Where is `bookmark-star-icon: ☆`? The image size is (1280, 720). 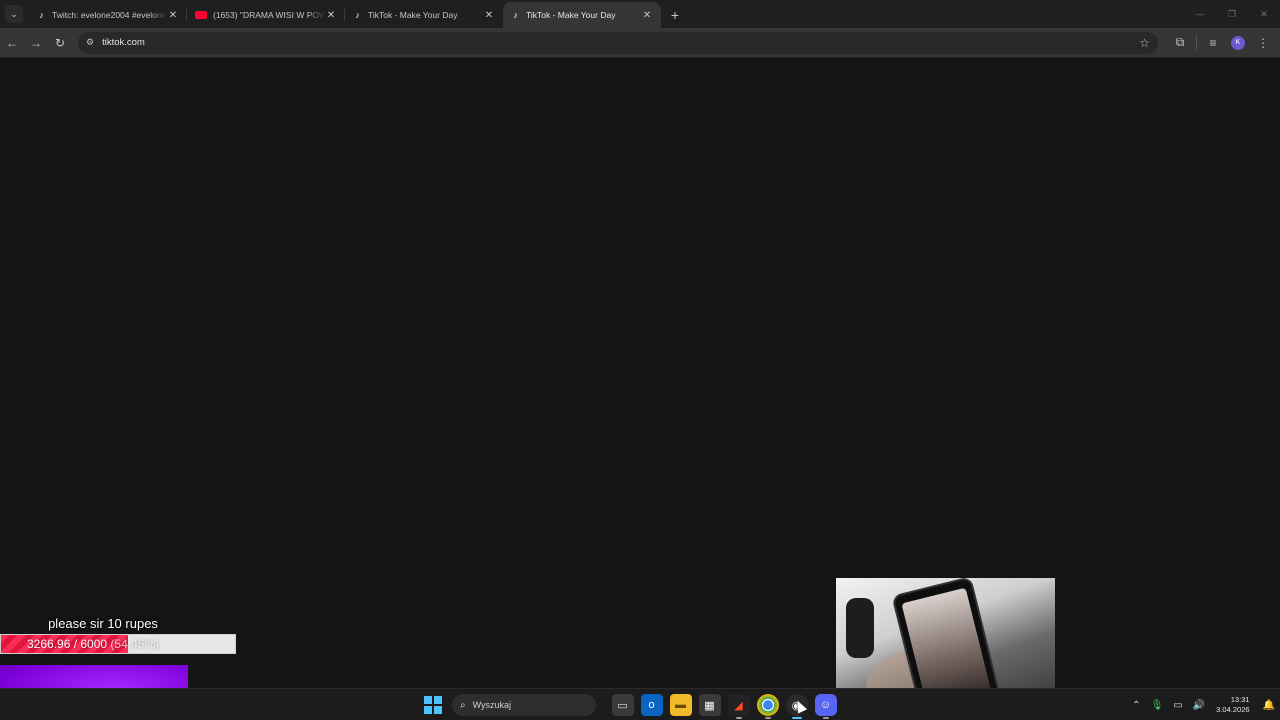
bookmark-star-icon: ☆ is located at coordinates (1144, 43).